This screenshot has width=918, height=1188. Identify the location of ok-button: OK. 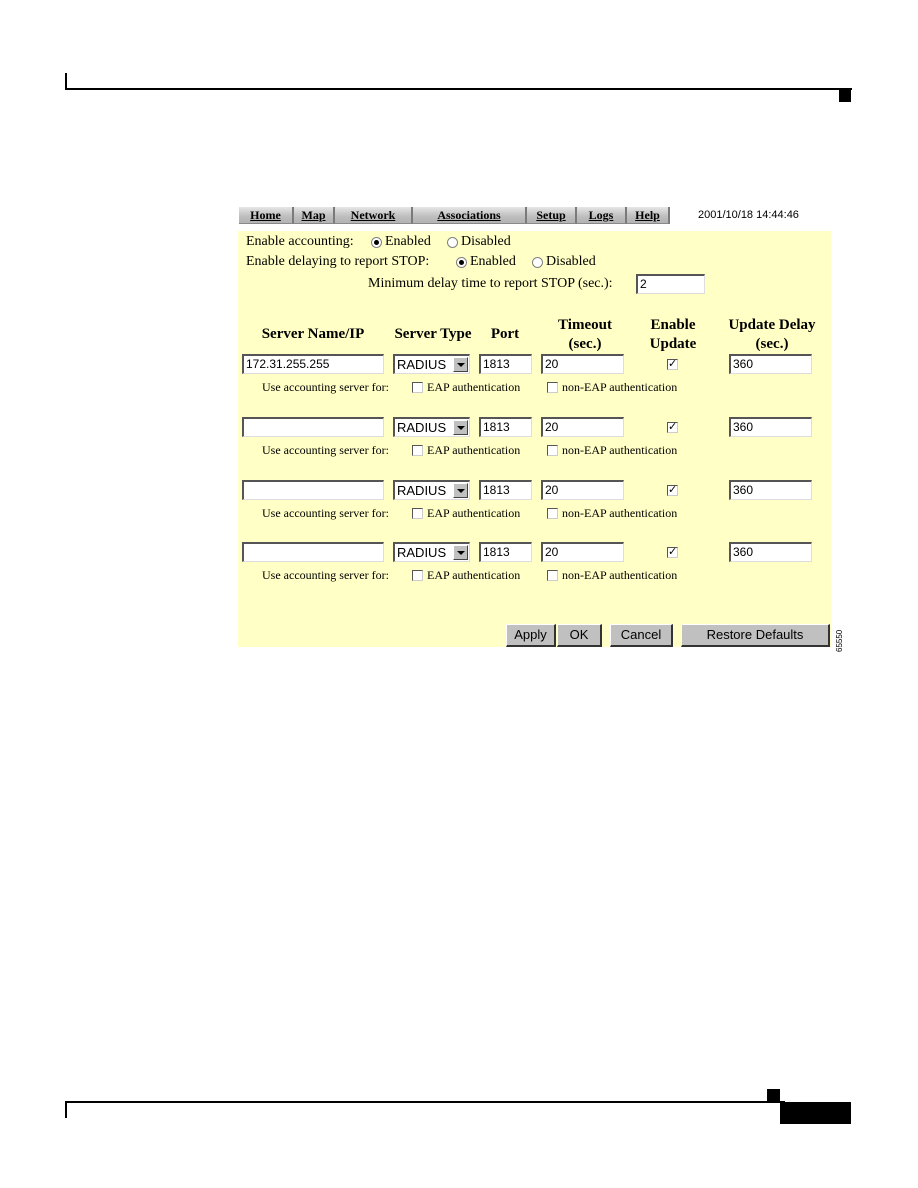
(579, 635).